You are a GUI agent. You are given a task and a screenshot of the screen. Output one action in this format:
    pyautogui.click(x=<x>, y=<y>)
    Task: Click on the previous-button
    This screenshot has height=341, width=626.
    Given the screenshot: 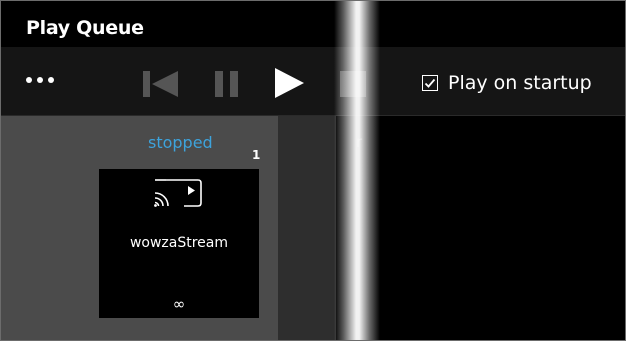 What is the action you would take?
    pyautogui.click(x=161, y=84)
    